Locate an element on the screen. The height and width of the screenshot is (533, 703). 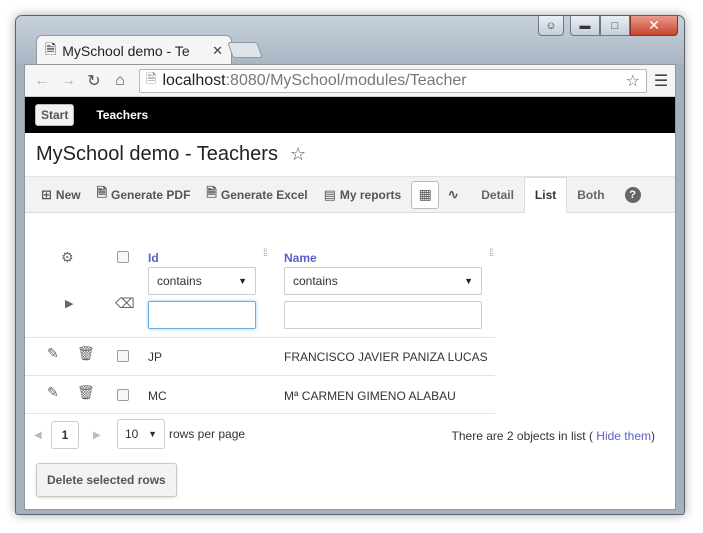
excel-file-icon: 🗎 is located at coordinates (211, 192).